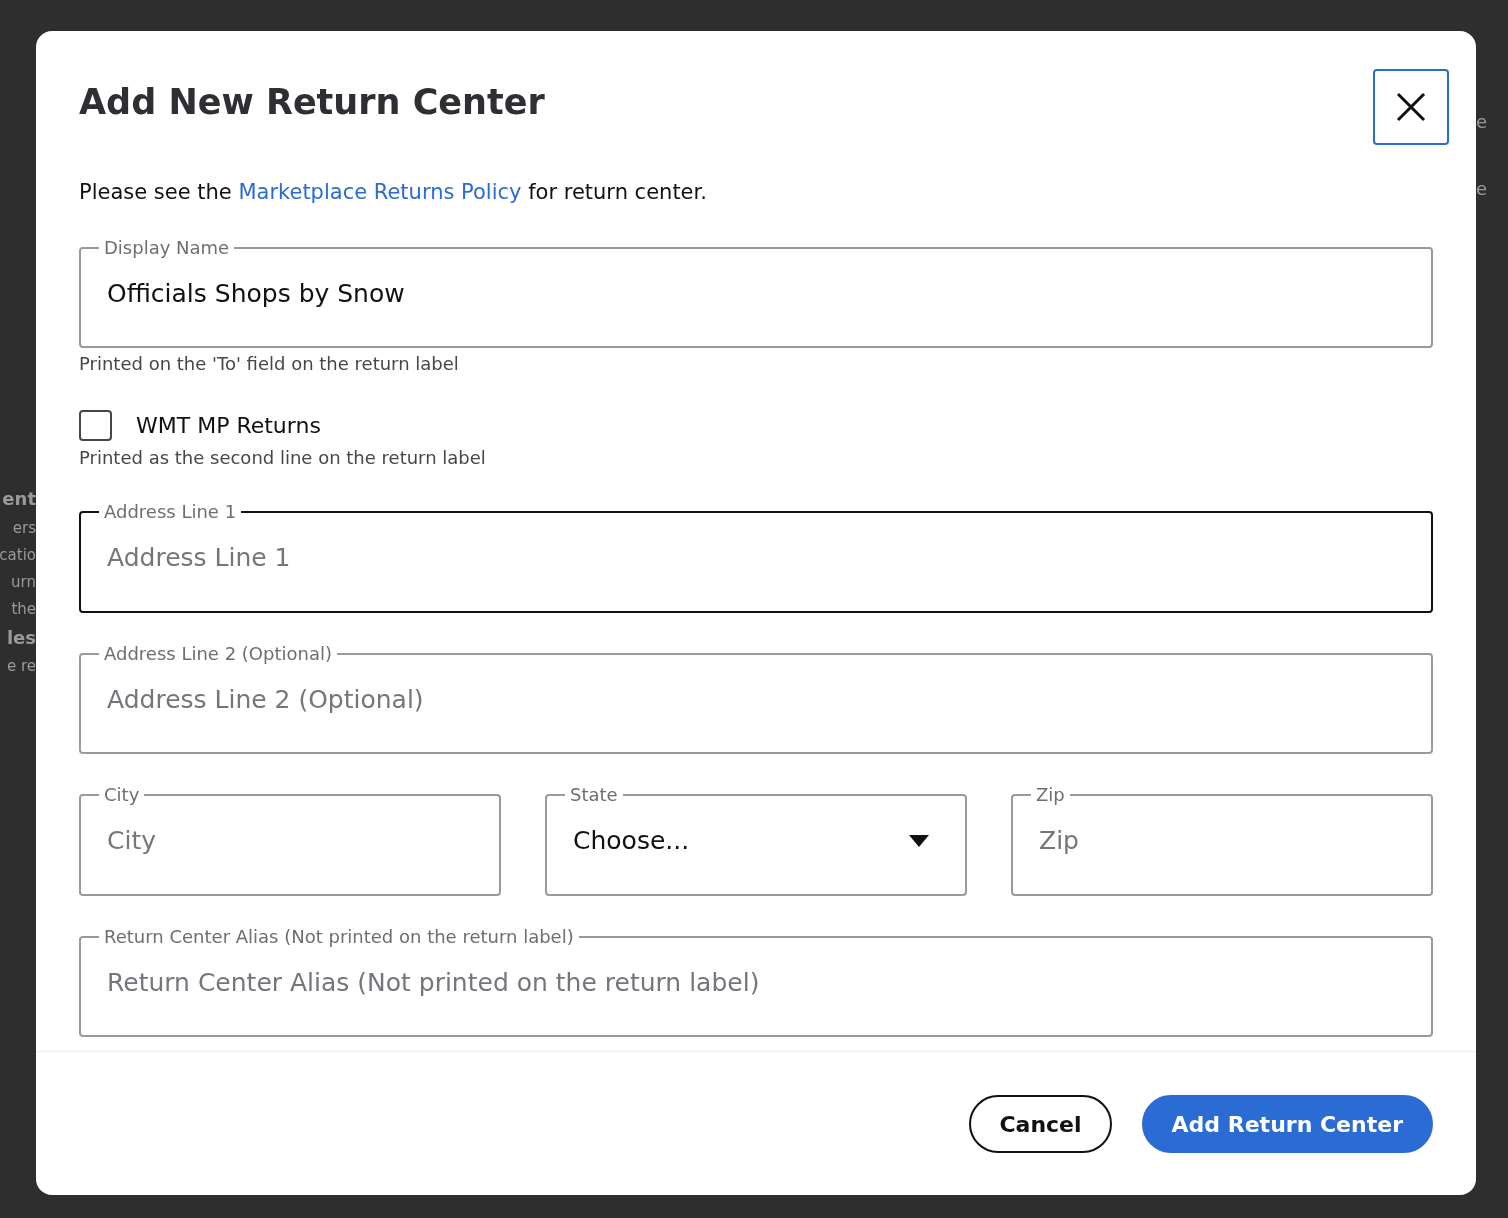 The width and height of the screenshot is (1508, 1218). What do you see at coordinates (283, 458) in the screenshot?
I see `help-text: Printed as the second line on the return label` at bounding box center [283, 458].